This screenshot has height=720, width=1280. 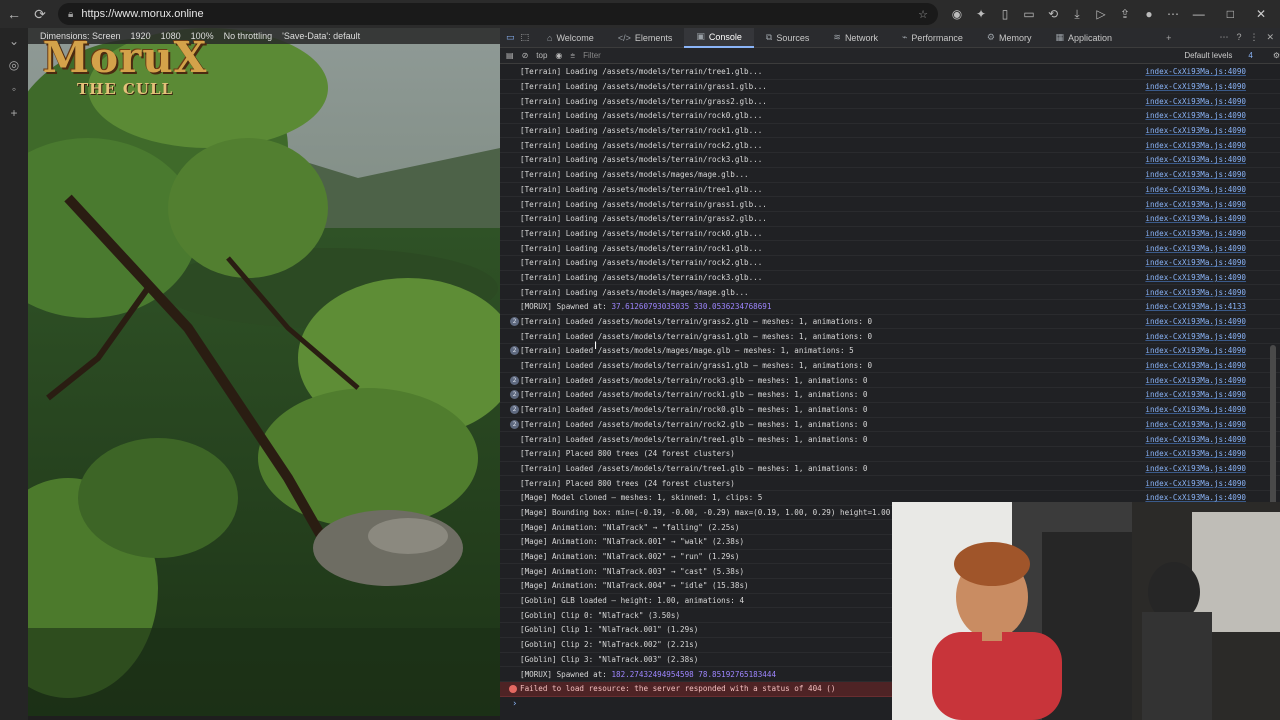 What do you see at coordinates (525, 37) in the screenshot?
I see `inspect-icon: ⬚` at bounding box center [525, 37].